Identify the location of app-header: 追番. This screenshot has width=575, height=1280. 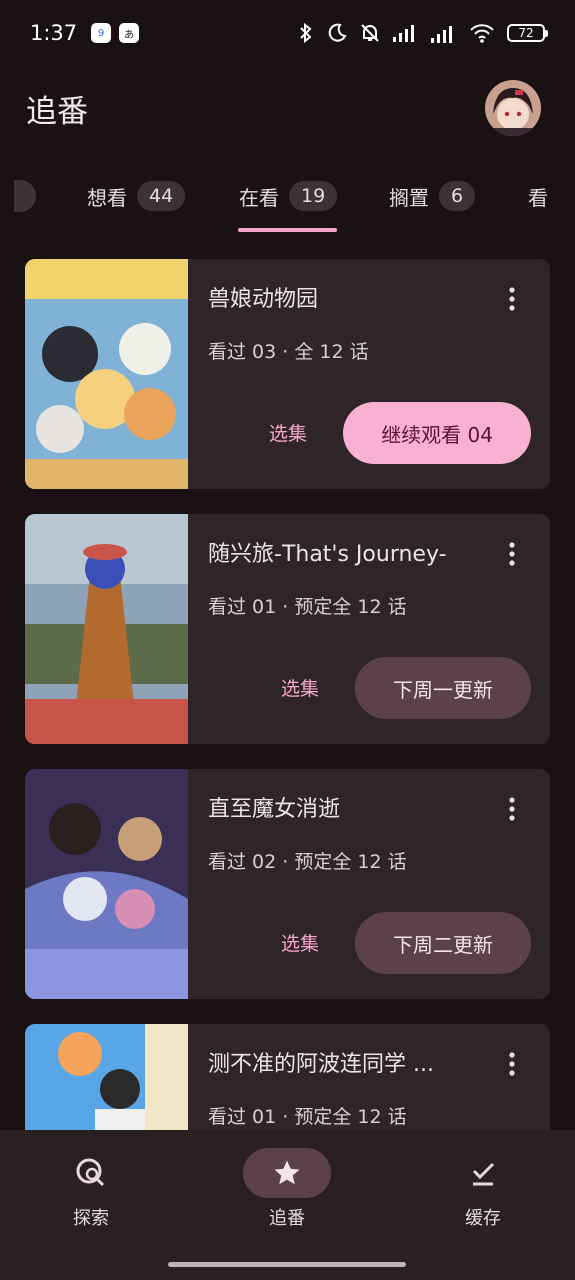
(283, 108).